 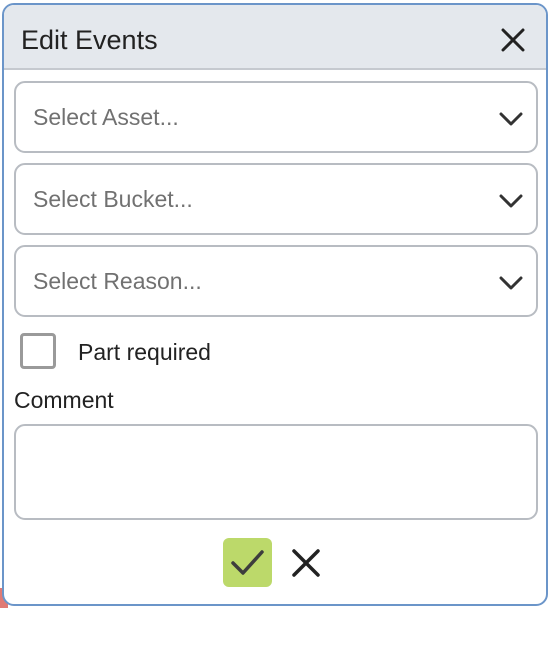 I want to click on check-icon, so click(x=247, y=562).